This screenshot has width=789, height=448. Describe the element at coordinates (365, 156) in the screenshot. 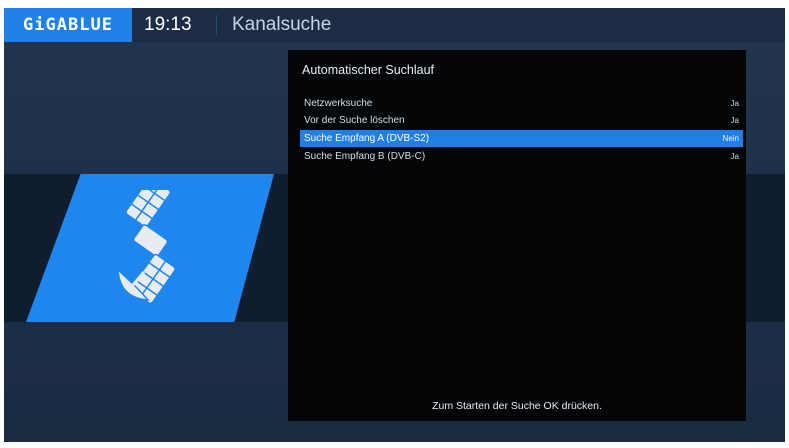

I see `menu-item-label: Suche Empfang B (DVB-C)` at that location.